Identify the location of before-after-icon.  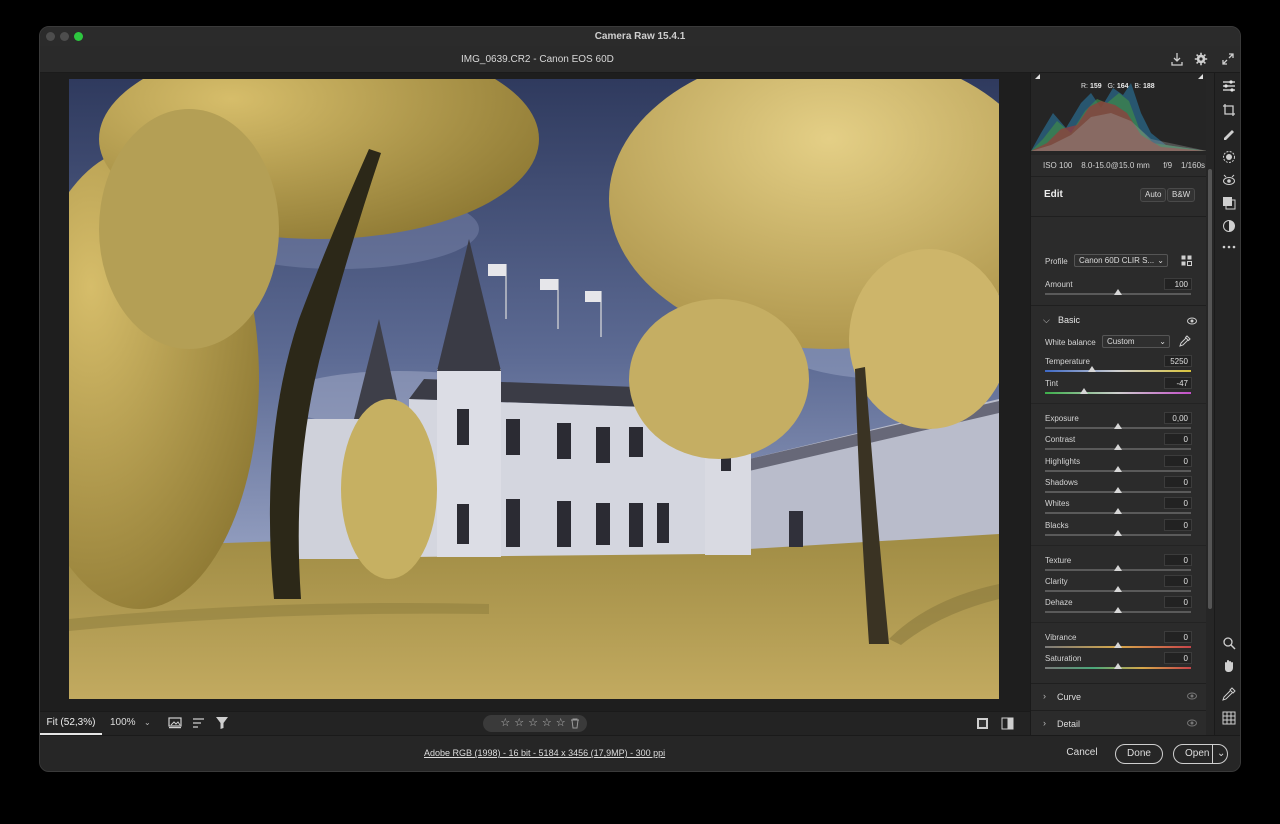
(1007, 723).